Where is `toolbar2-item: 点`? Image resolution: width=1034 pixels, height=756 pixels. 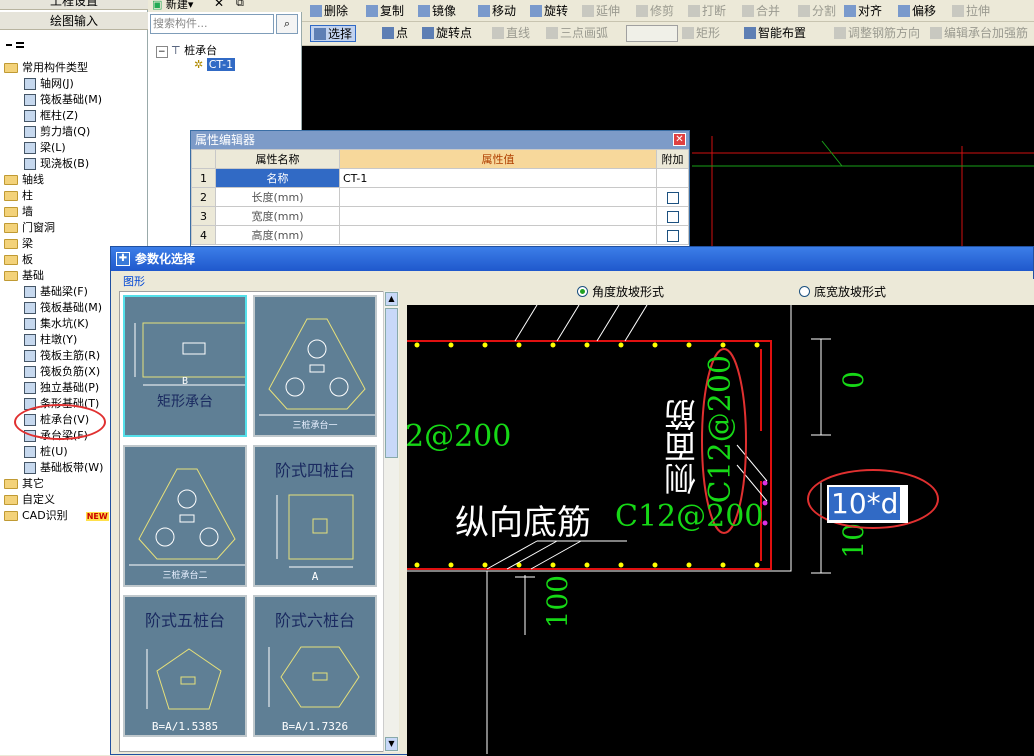
toolbar2-item: 点 is located at coordinates (395, 33).